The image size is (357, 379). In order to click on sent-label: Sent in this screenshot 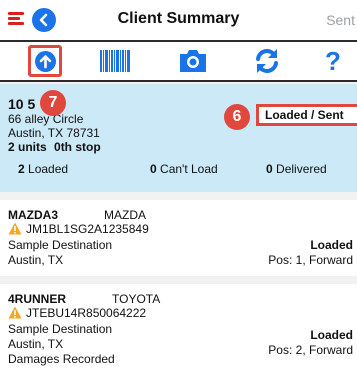, I will do `click(340, 20)`.